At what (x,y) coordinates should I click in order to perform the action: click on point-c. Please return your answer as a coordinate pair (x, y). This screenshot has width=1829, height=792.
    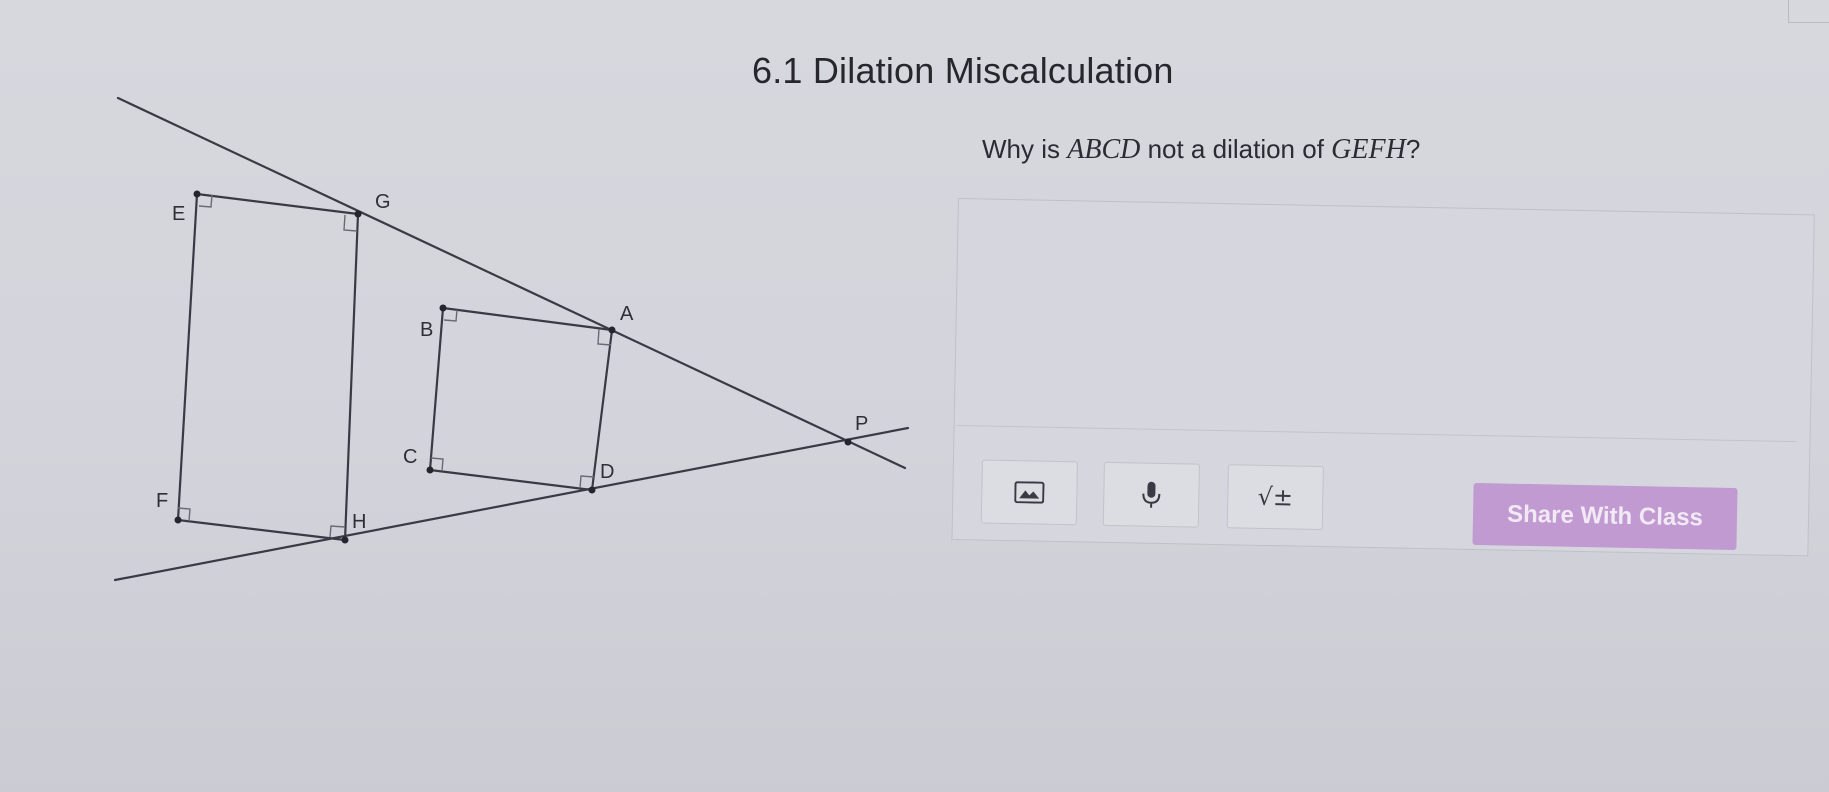
    Looking at the image, I should click on (430, 470).